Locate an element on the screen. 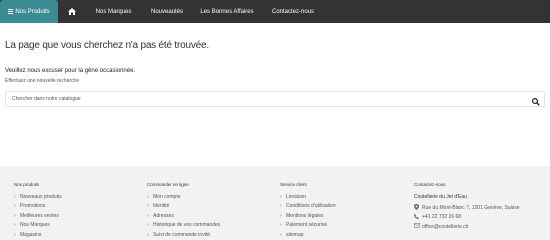  email-item: office@coutellerie.ch is located at coordinates (467, 227).